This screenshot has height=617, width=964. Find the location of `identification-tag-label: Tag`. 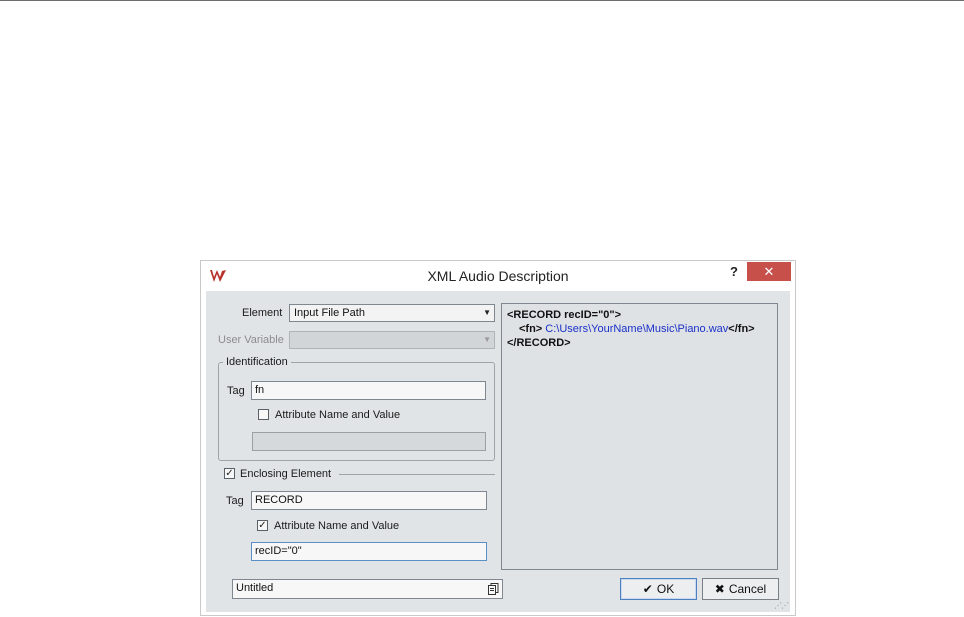

identification-tag-label: Tag is located at coordinates (236, 391).